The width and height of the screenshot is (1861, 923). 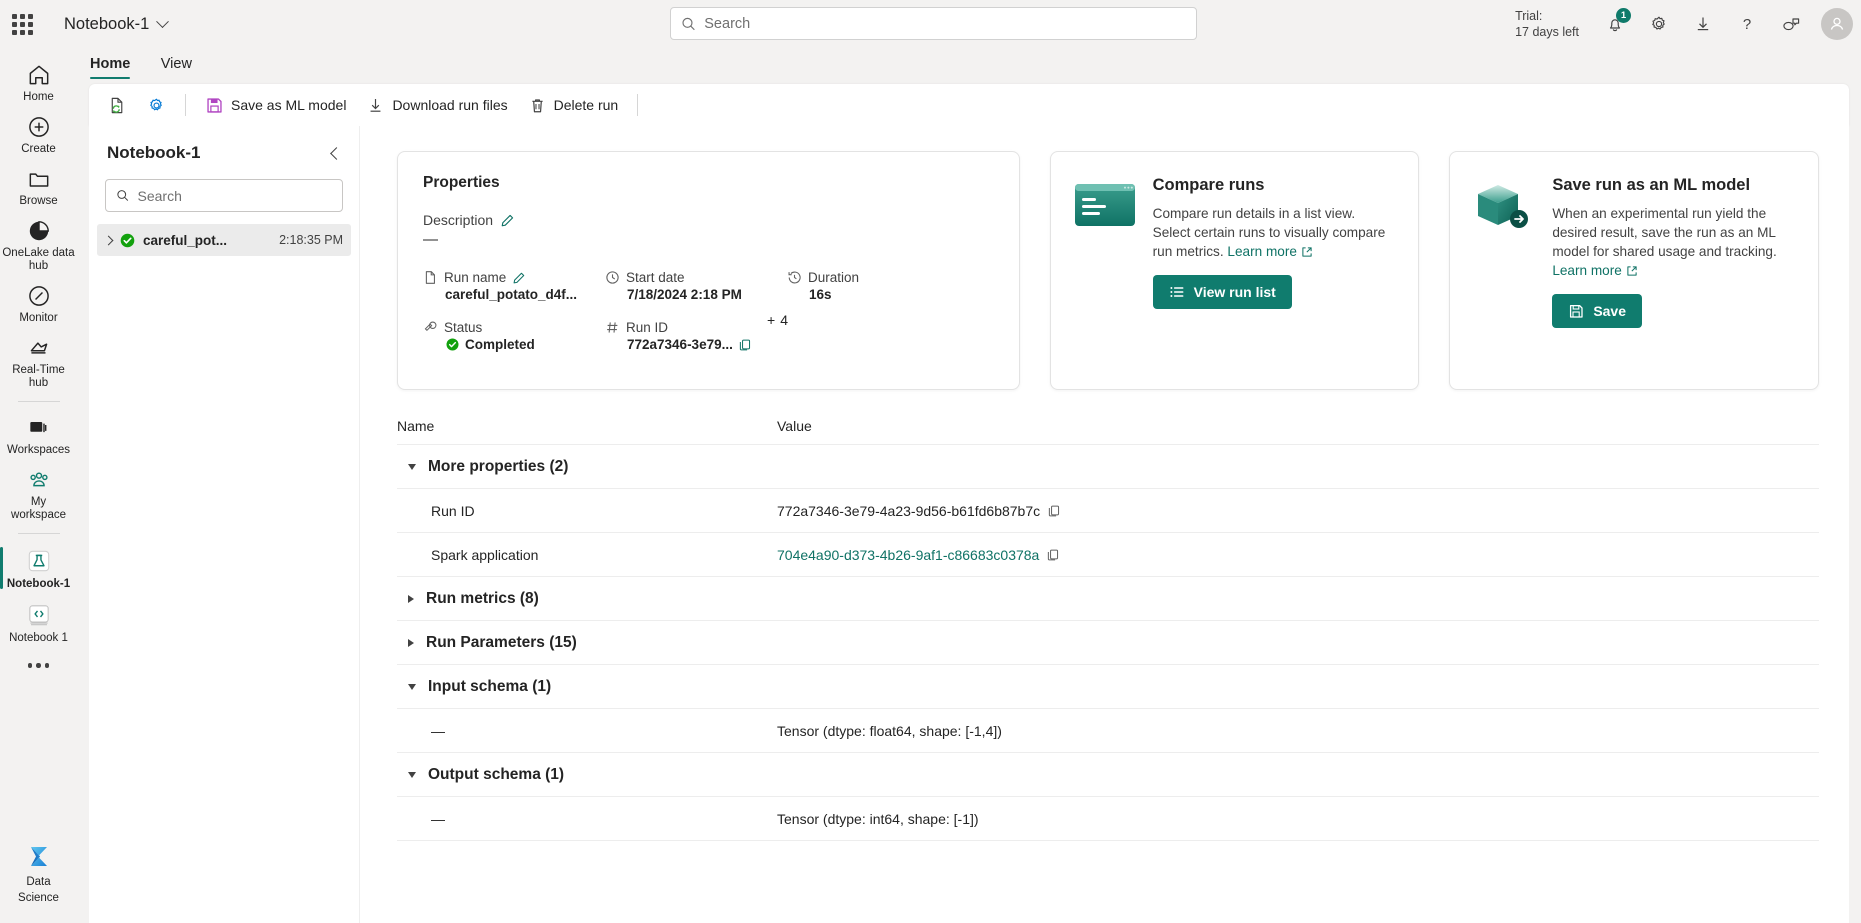 I want to click on property-key: Start date, so click(x=655, y=277).